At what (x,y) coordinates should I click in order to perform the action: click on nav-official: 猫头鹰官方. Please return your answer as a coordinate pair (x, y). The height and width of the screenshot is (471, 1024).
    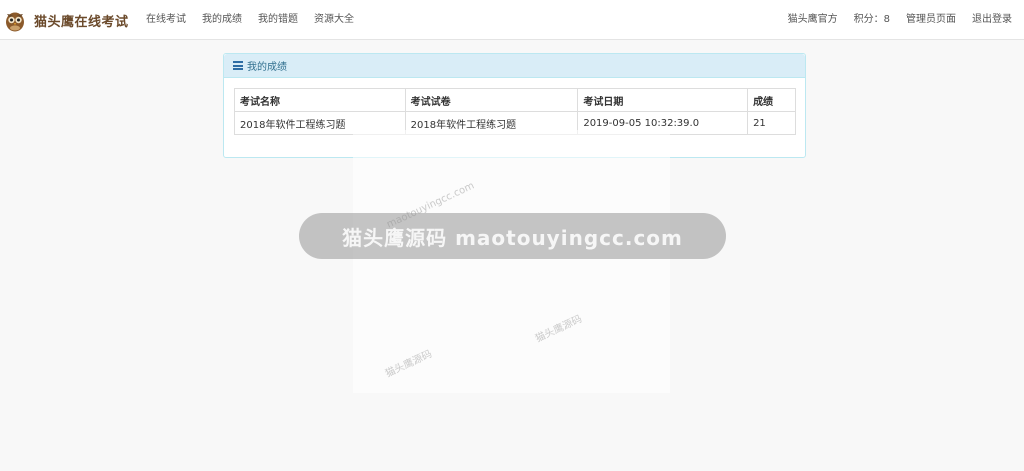
    Looking at the image, I should click on (813, 20).